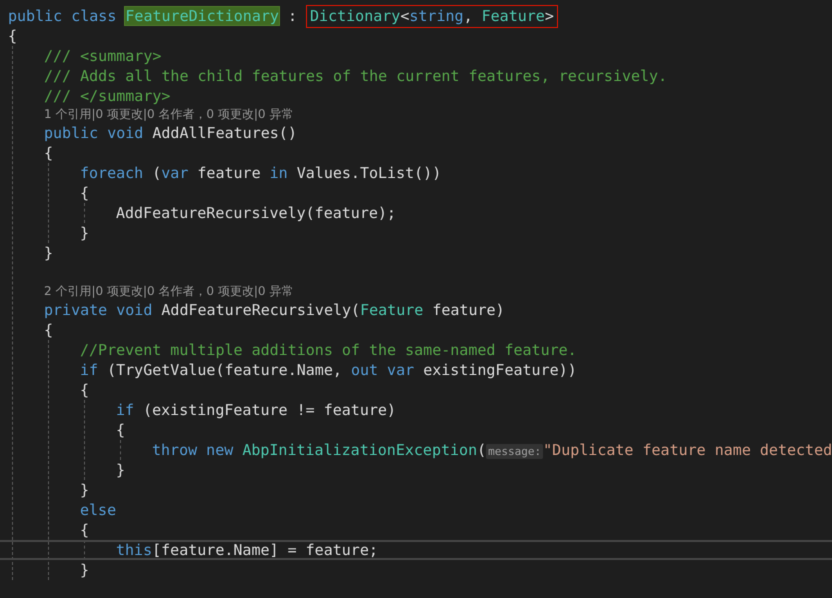 The image size is (832, 598). I want to click on code-line: if (TryGetValue(feature.Name, out var existingFeature)), so click(328, 370).